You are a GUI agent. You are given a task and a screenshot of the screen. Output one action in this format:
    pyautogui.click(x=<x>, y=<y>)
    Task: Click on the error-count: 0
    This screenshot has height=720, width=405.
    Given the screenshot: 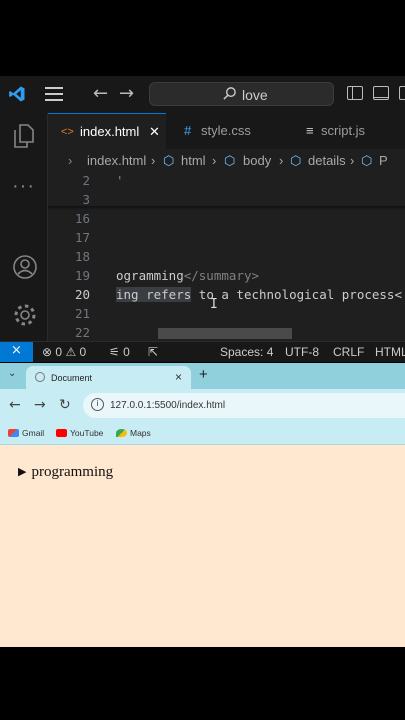 What is the action you would take?
    pyautogui.click(x=59, y=352)
    